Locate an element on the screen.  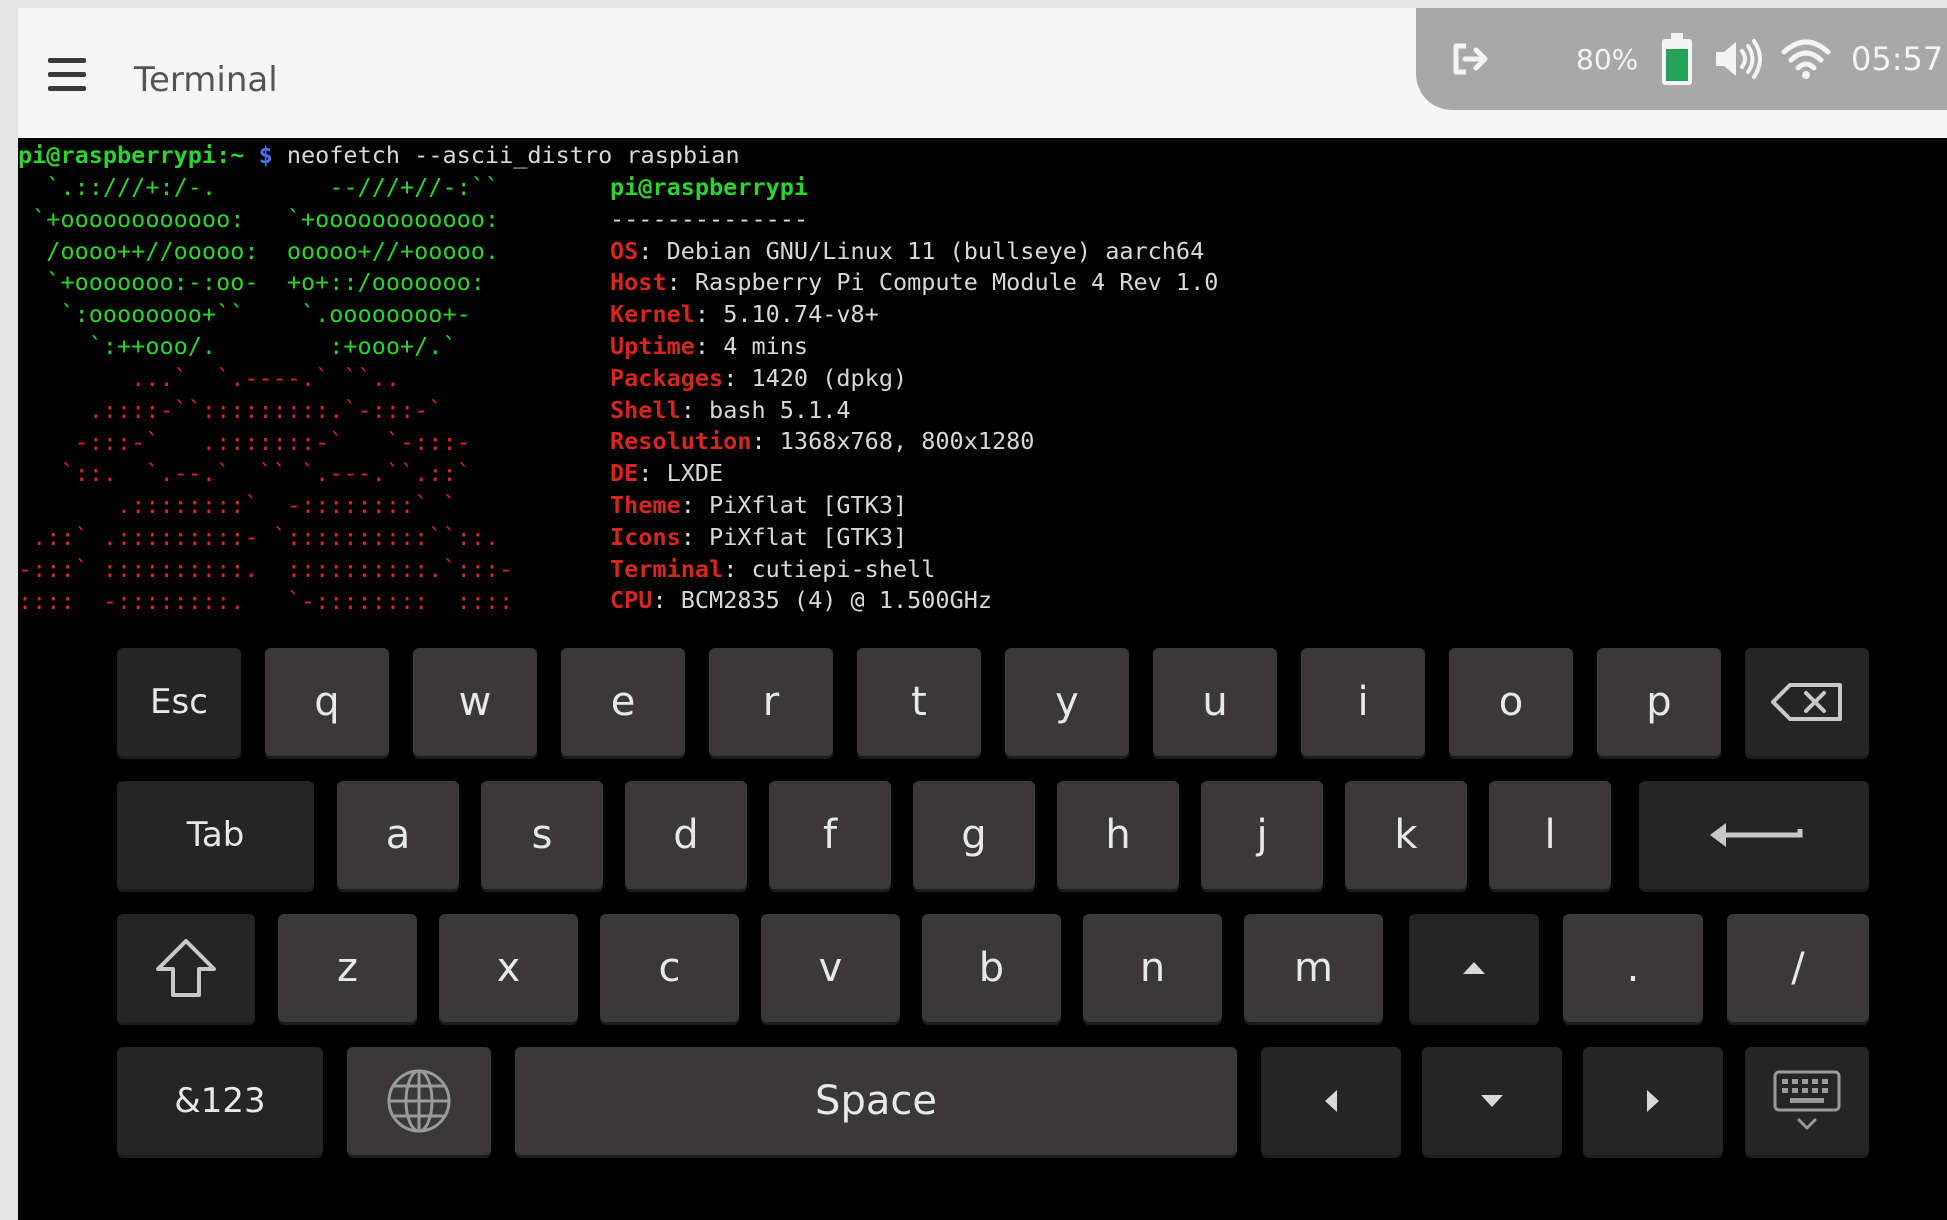
key-down is located at coordinates (1492, 1101).